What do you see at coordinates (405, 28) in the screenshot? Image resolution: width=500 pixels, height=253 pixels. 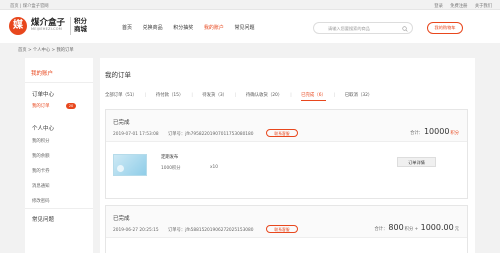 I see `search-icon` at bounding box center [405, 28].